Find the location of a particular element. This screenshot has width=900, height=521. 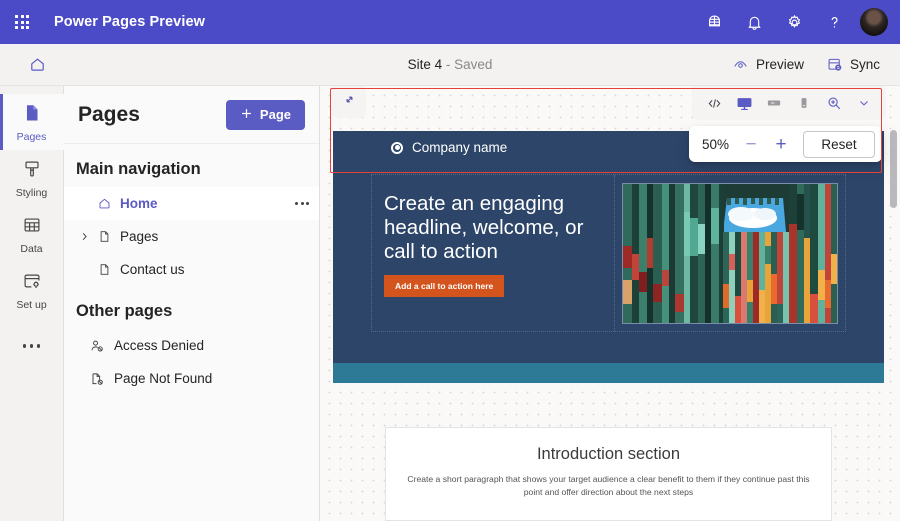

device-view-toolbar is located at coordinates (789, 103).